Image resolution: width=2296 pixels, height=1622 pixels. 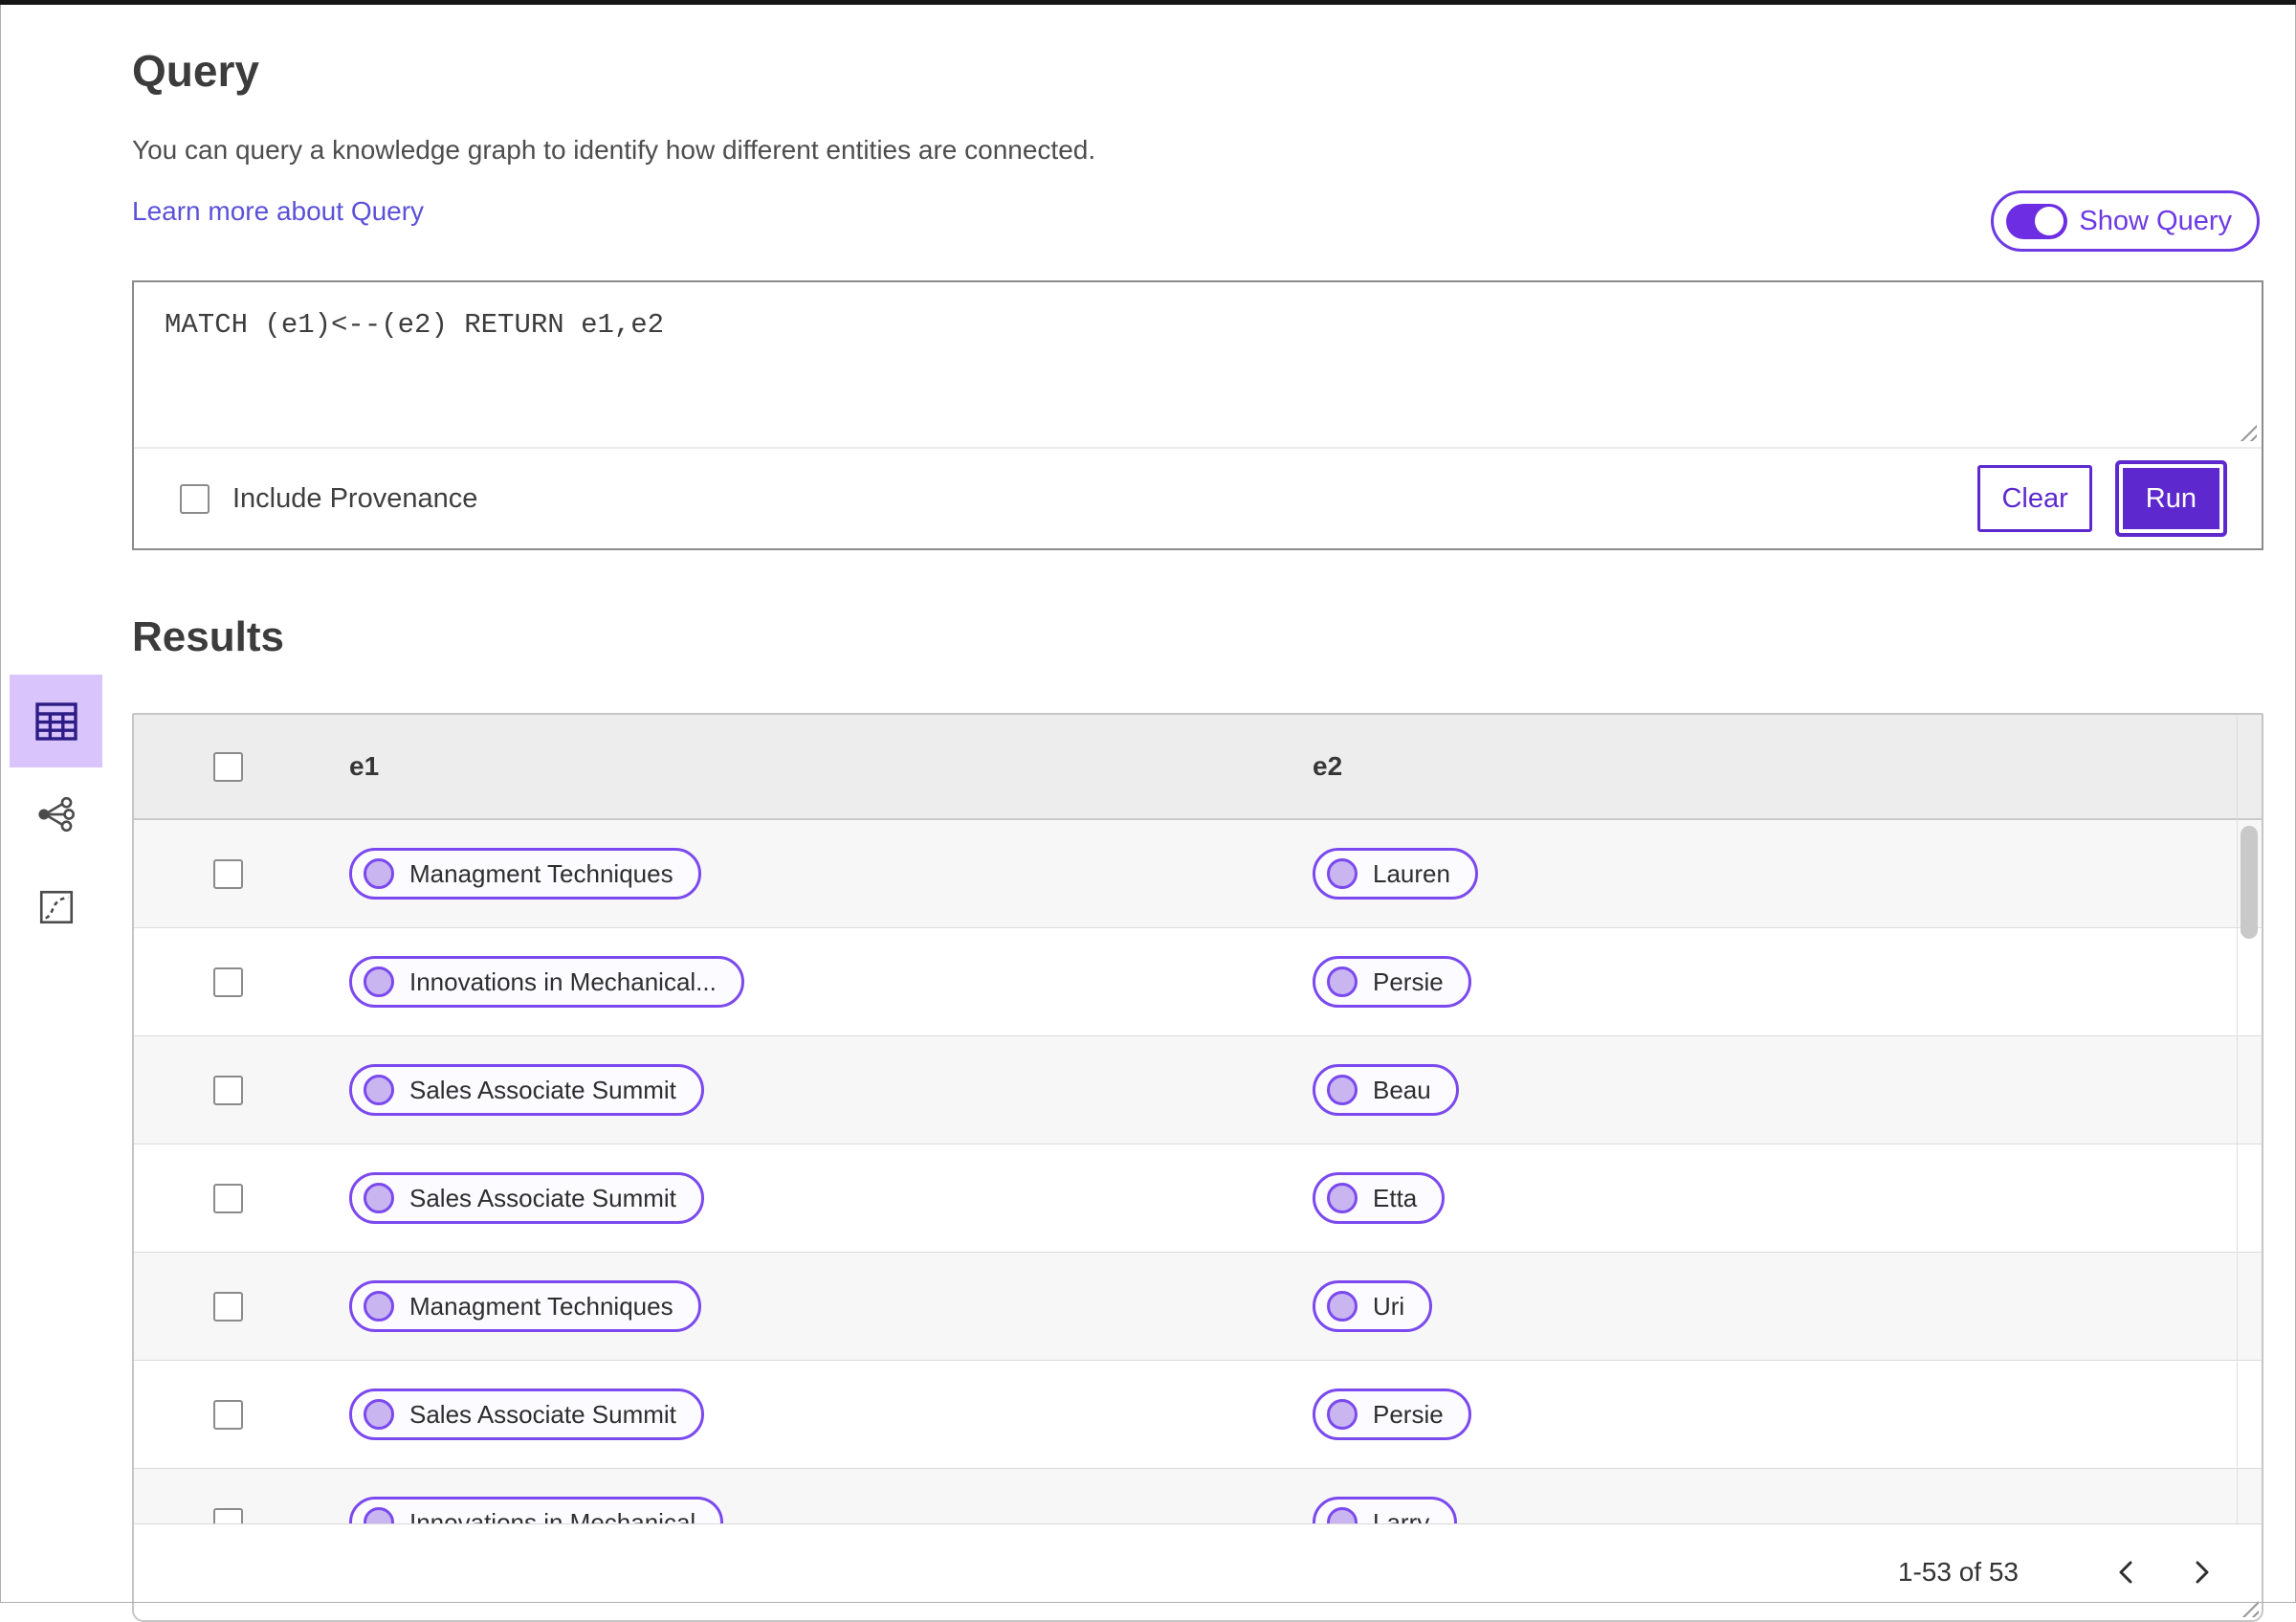 I want to click on chart-view-icon, so click(x=56, y=906).